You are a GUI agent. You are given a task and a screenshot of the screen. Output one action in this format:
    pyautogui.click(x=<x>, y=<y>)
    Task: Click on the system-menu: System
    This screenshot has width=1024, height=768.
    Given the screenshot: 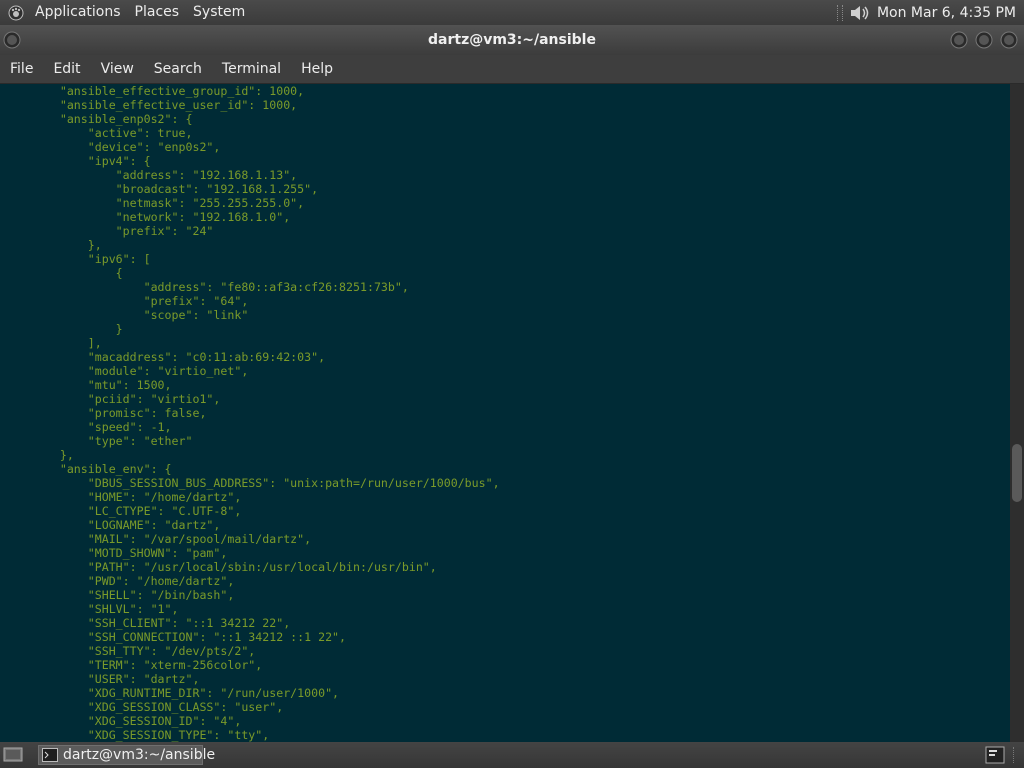 What is the action you would take?
    pyautogui.click(x=219, y=12)
    